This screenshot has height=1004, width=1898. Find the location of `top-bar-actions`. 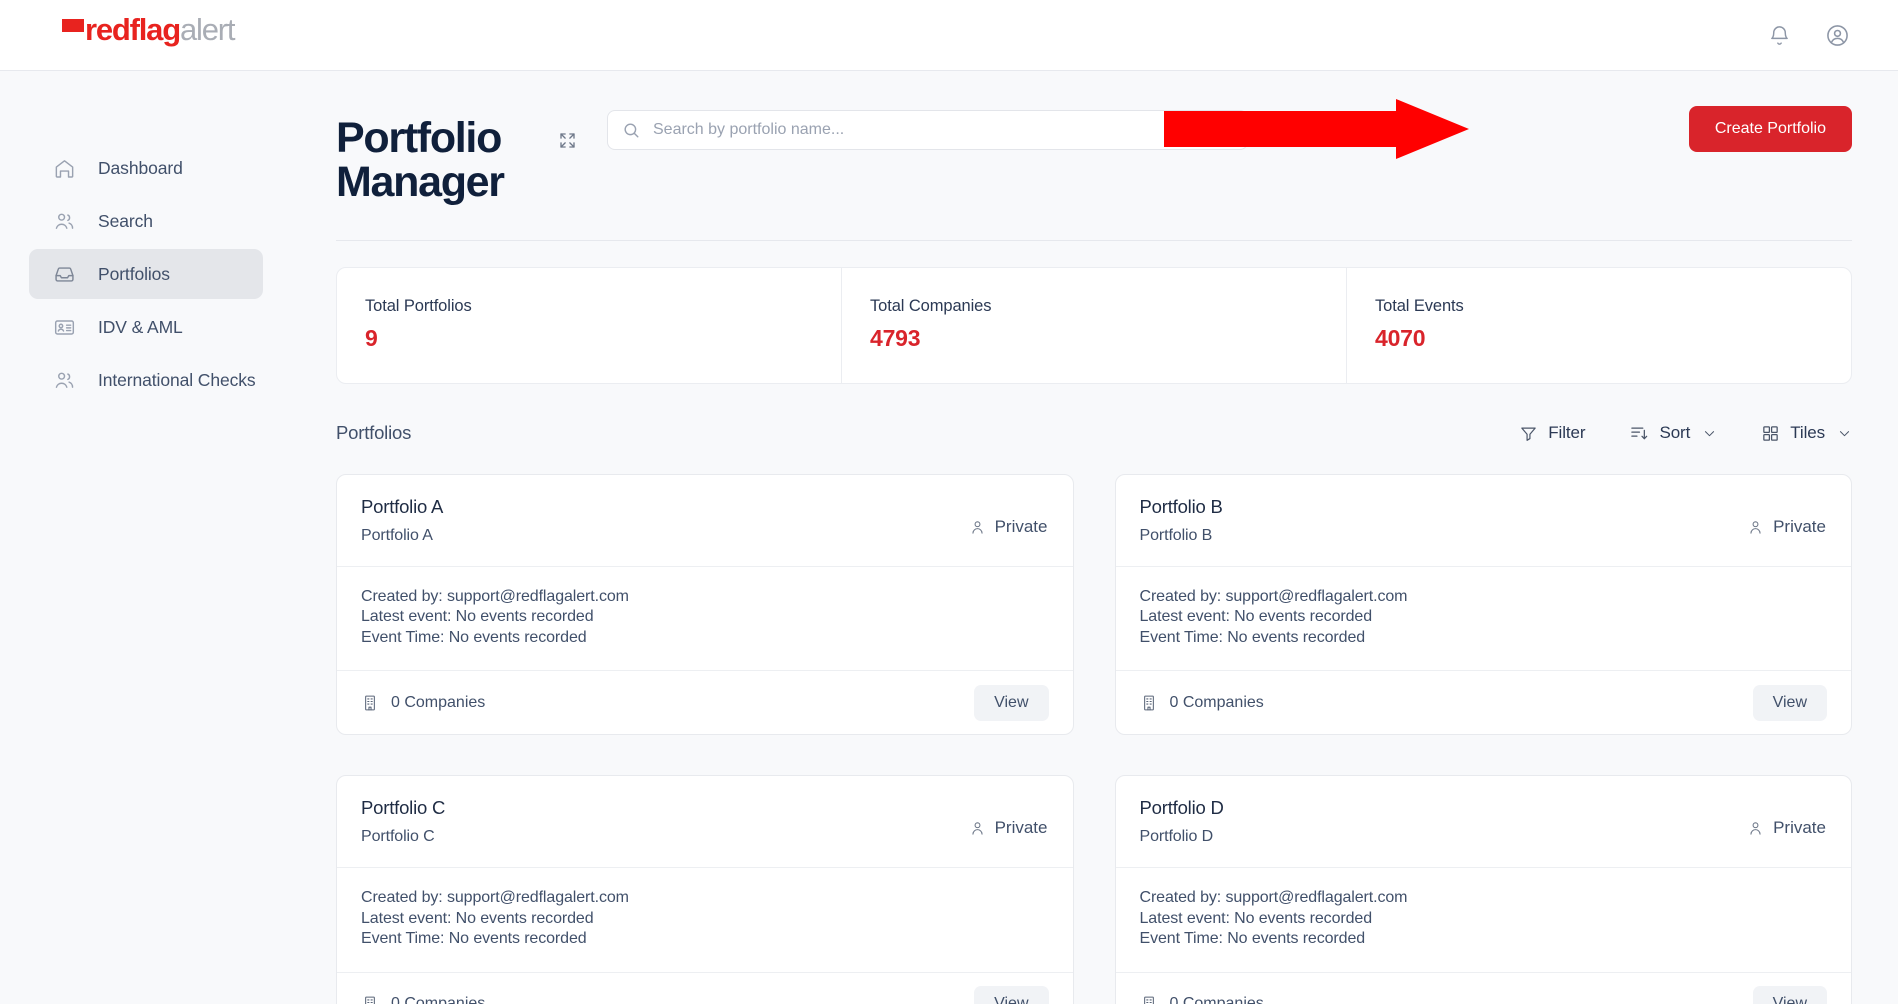

top-bar-actions is located at coordinates (1808, 35).